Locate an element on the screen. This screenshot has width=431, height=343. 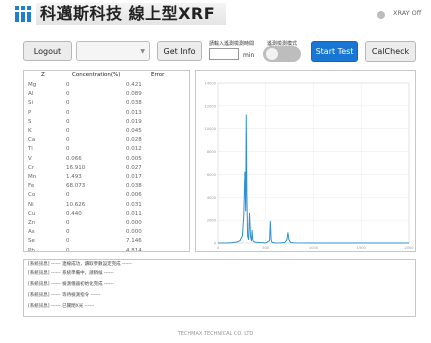
error-cell: 0.005 is located at coordinates (134, 158).